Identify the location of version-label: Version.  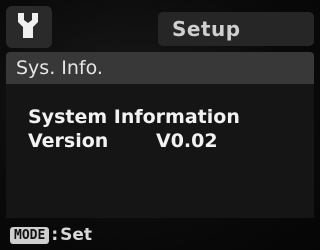
(68, 141).